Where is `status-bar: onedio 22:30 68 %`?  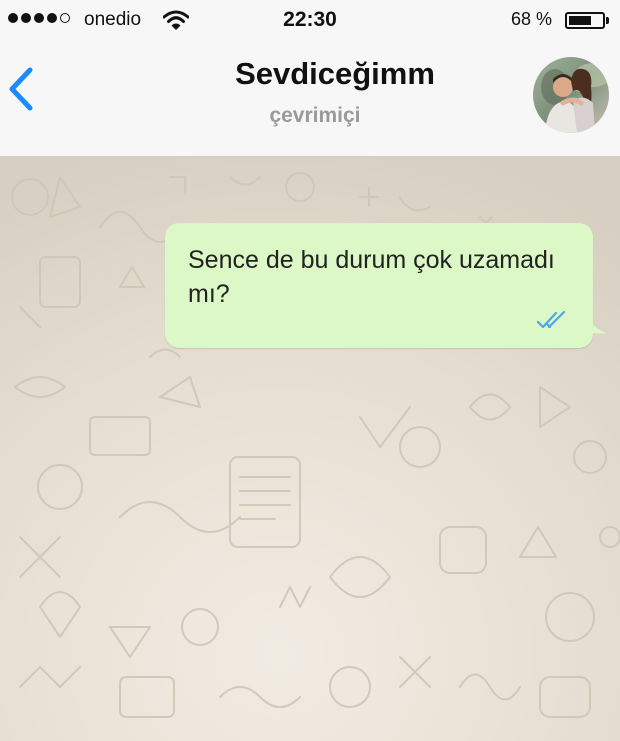
status-bar: onedio 22:30 68 % is located at coordinates (310, 20).